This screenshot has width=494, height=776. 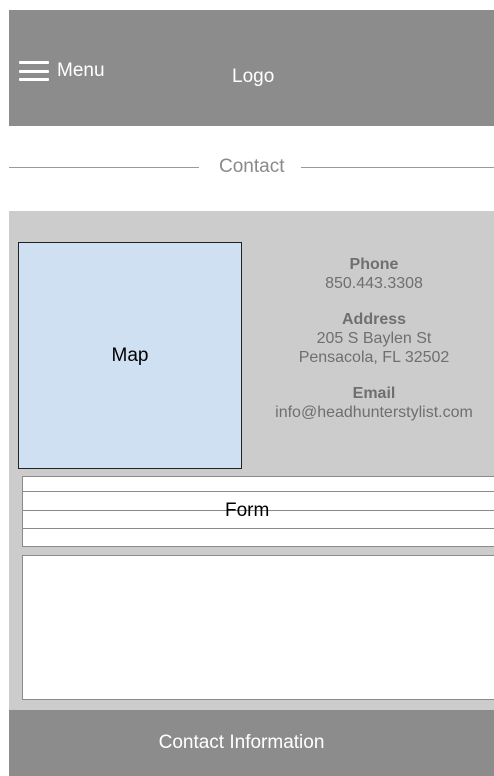 I want to click on phone-value: 850.443.3308, so click(x=374, y=283).